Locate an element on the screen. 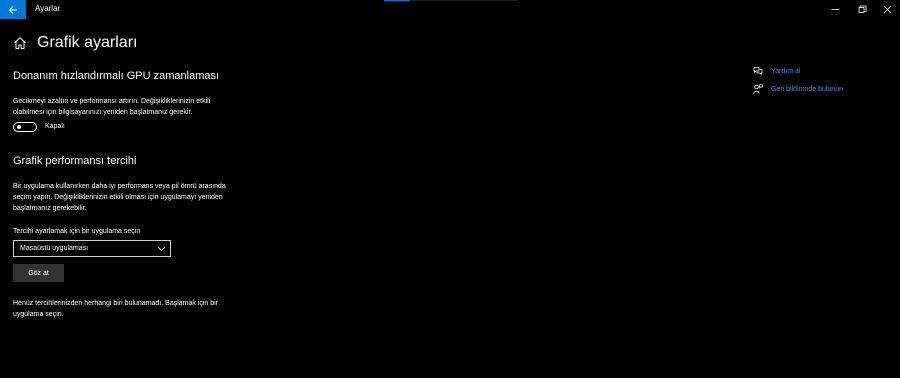 Image resolution: width=900 pixels, height=378 pixels. get-help-link: Yardım al is located at coordinates (776, 71).